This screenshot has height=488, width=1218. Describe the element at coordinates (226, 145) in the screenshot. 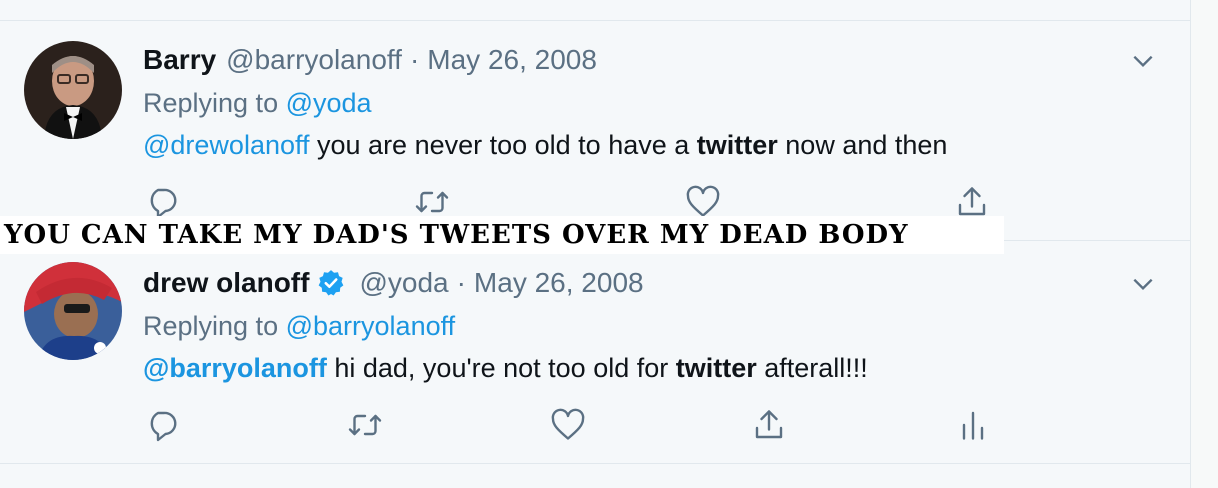

I see `mention-link: @drewolanoff` at that location.